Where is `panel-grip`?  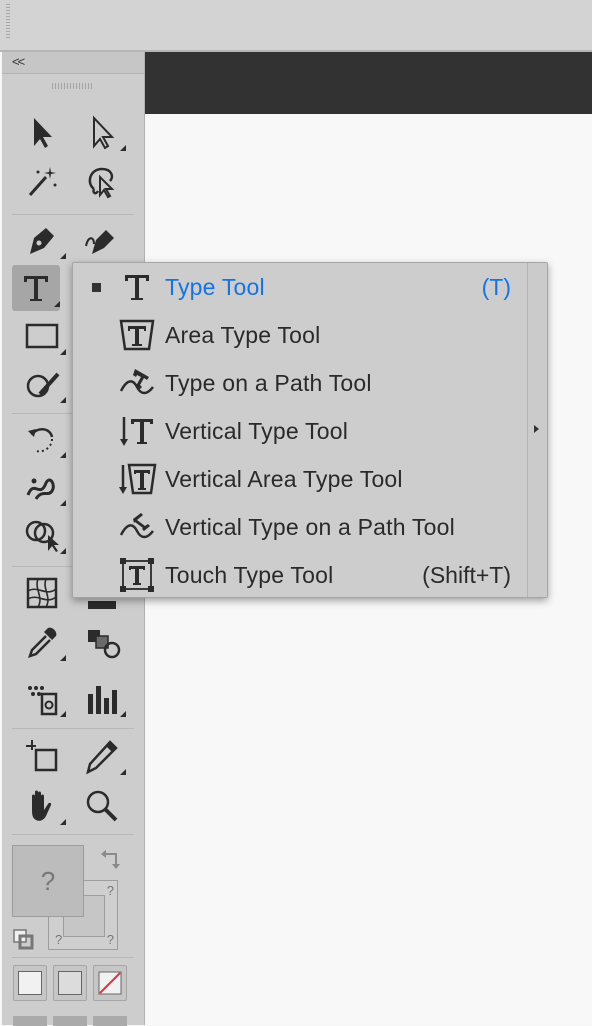
panel-grip is located at coordinates (8, 21).